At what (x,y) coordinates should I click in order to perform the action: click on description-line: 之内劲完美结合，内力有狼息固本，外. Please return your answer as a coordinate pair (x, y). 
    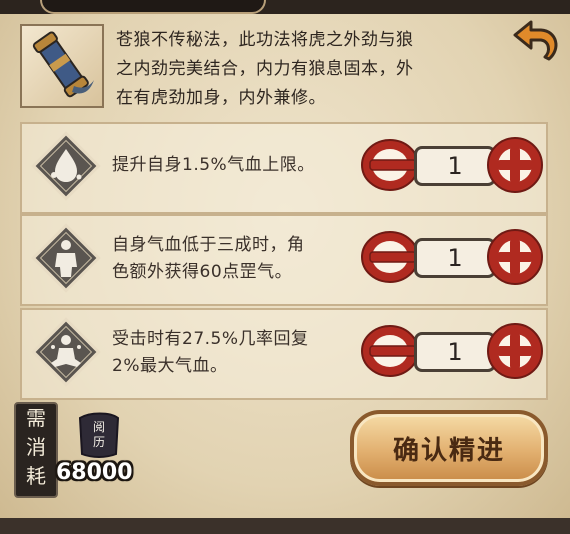
    Looking at the image, I should click on (265, 69).